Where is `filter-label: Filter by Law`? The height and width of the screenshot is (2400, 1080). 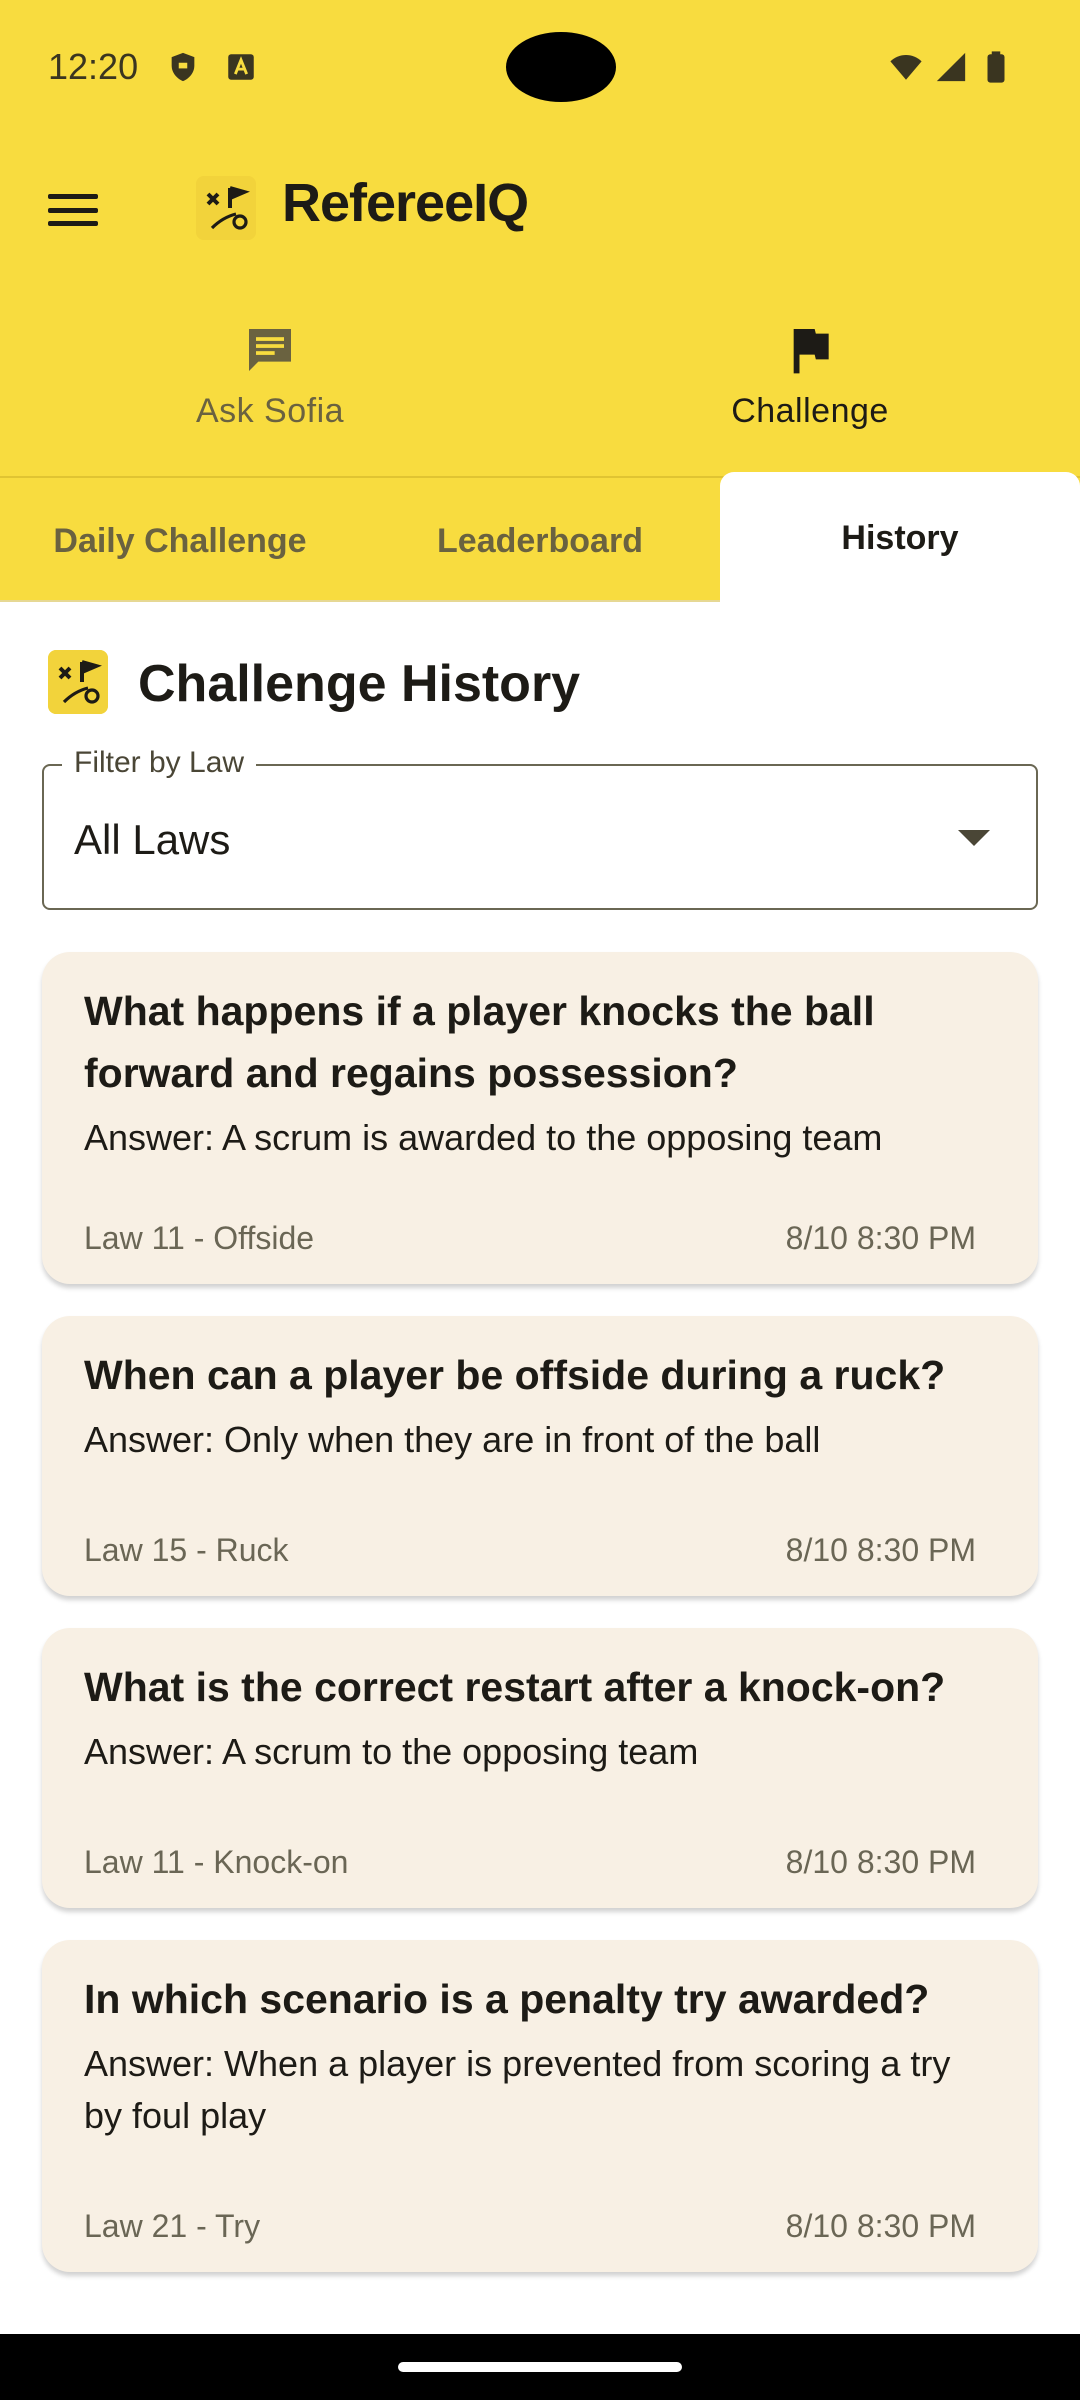
filter-label: Filter by Law is located at coordinates (159, 763).